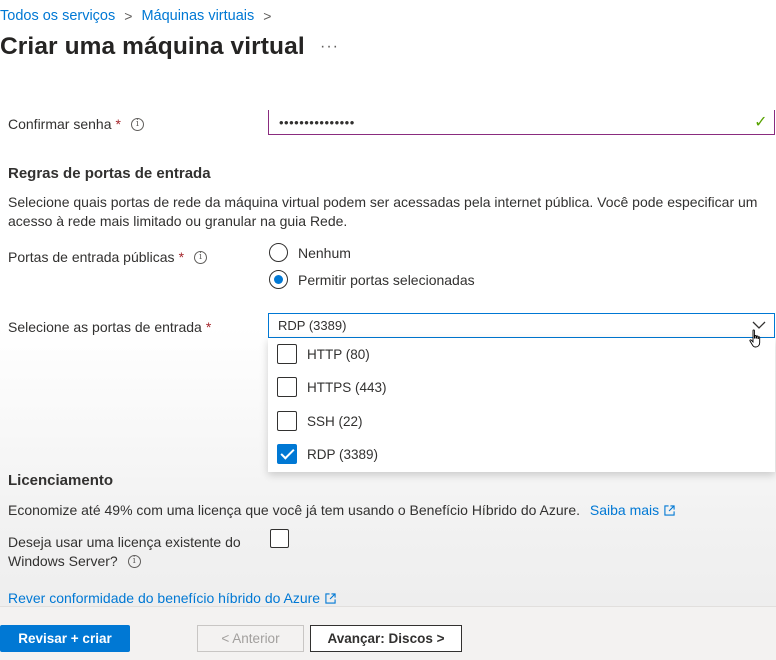 The width and height of the screenshot is (776, 660). I want to click on learn-more-text: Saiba mais, so click(624, 510).